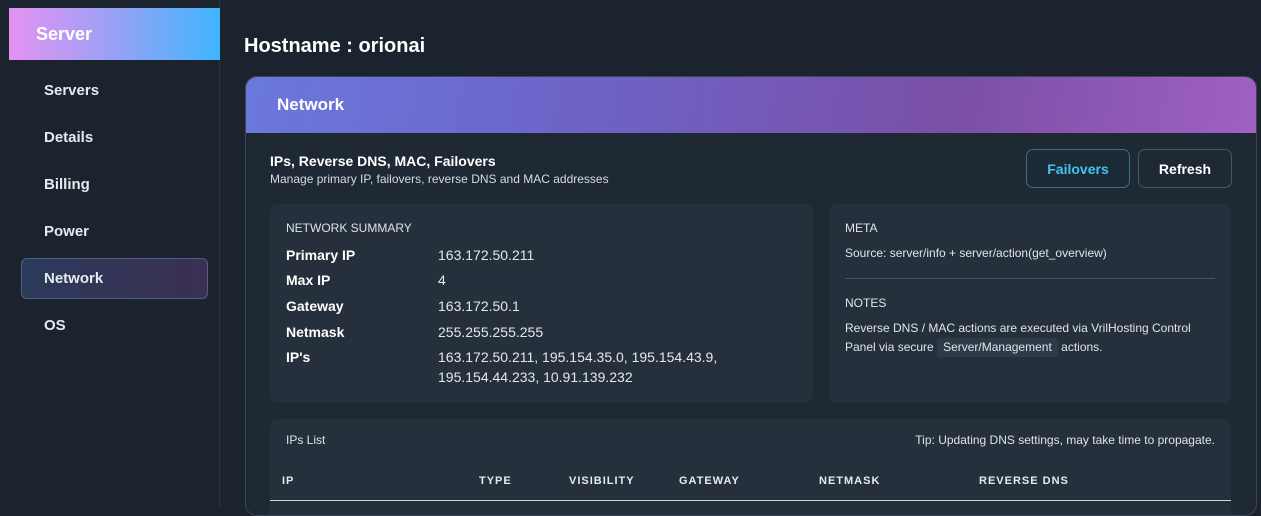 The height and width of the screenshot is (516, 1261). Describe the element at coordinates (849, 481) in the screenshot. I see `column-header-netmask: NETMASK` at that location.